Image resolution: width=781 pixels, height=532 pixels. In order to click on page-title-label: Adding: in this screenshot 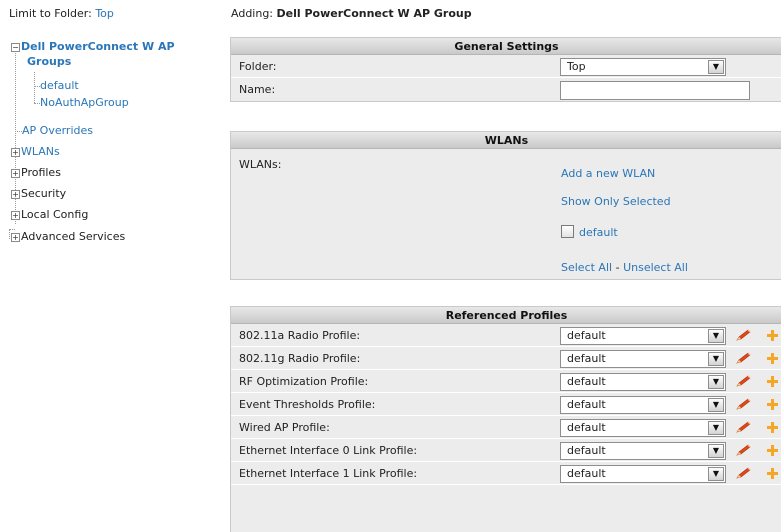, I will do `click(252, 13)`.